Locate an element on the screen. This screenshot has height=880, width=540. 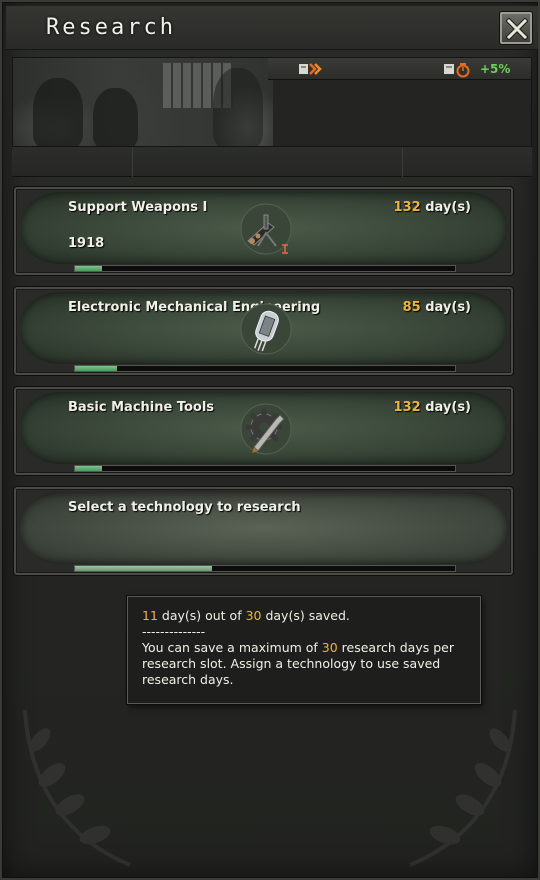
research-slot-1: Support Weapons I 1918 132 day(s) is located at coordinates (263, 231).